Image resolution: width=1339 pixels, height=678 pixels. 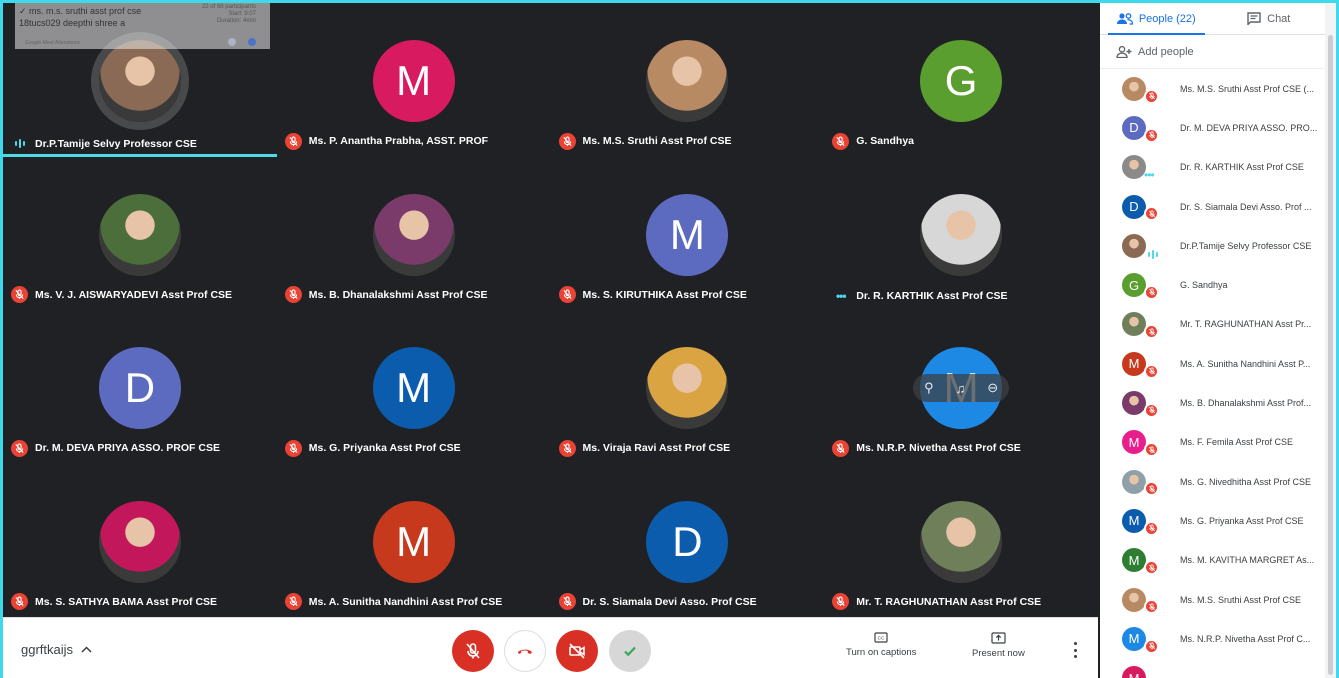 I want to click on tile-name-label: Ms. Viraja Ravi Asst Prof CSE, so click(x=644, y=448).